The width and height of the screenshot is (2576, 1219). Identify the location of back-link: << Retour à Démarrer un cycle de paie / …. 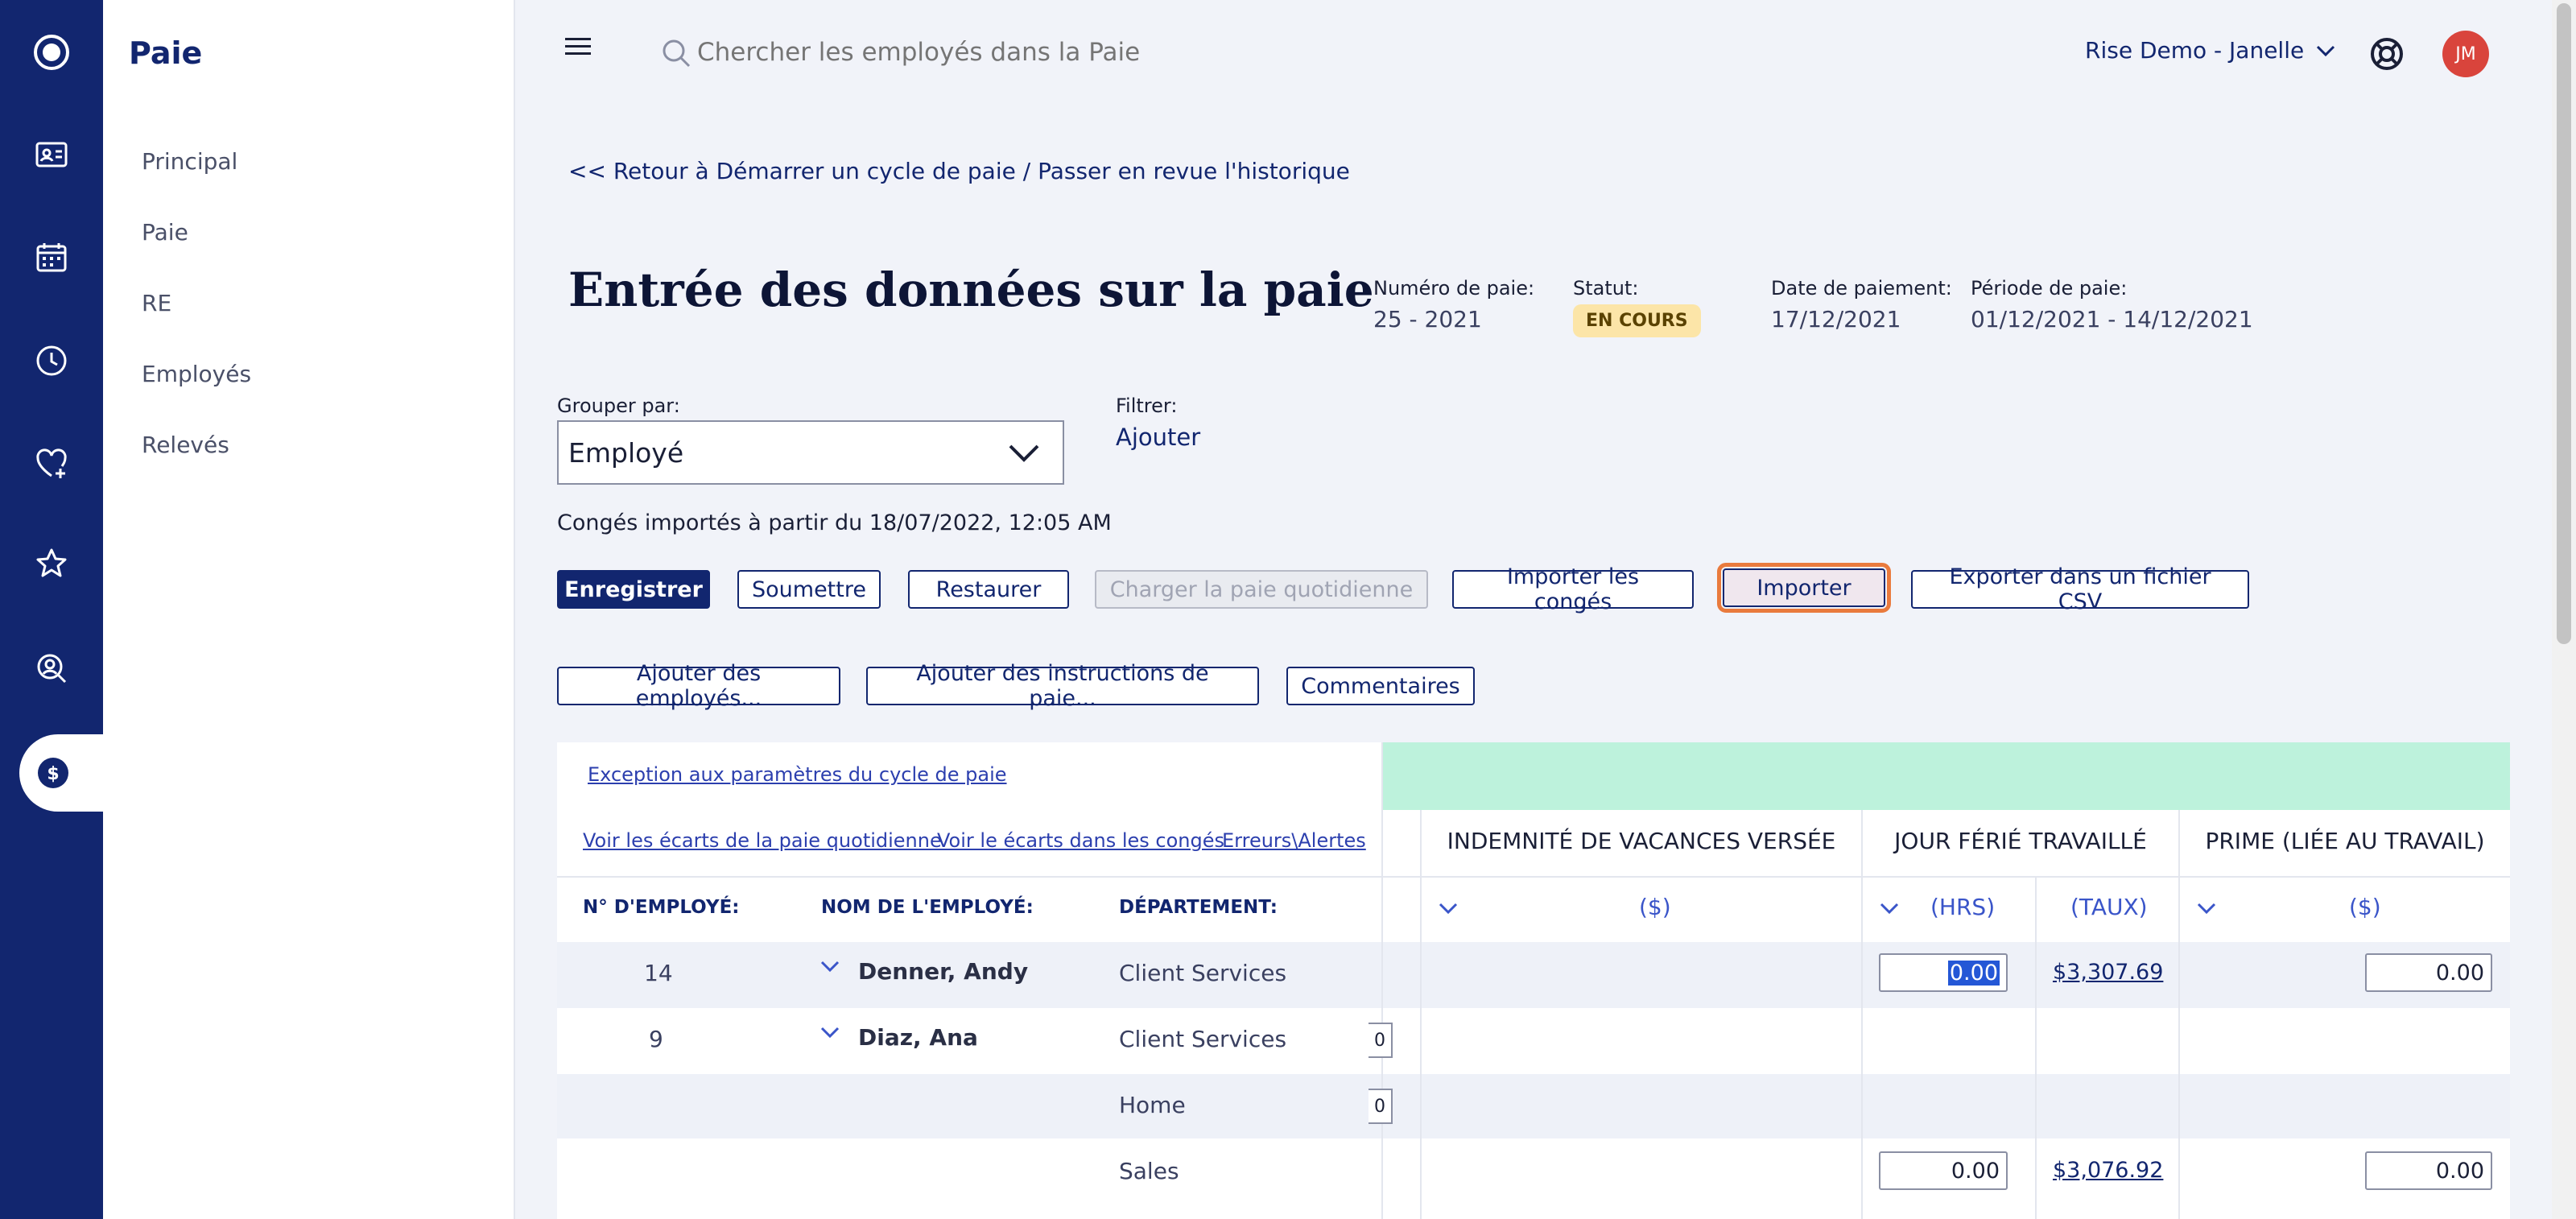
(959, 171).